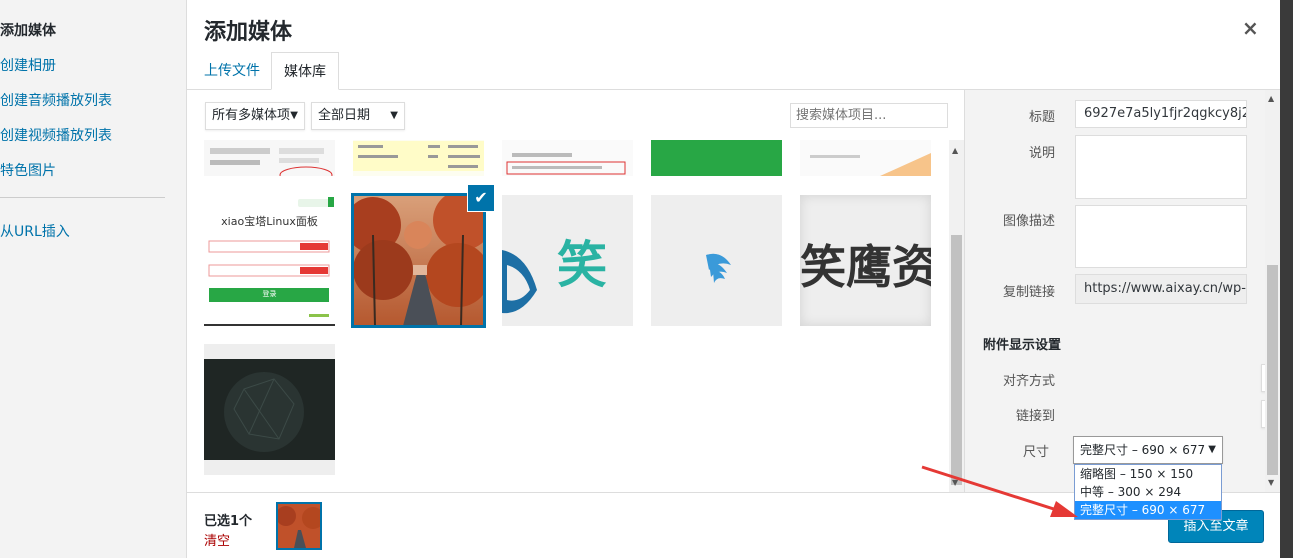 This screenshot has width=1293, height=558. Describe the element at coordinates (1148, 474) in the screenshot. I see `size-option-thumbnail: 缩略图 – 150 × 150` at that location.